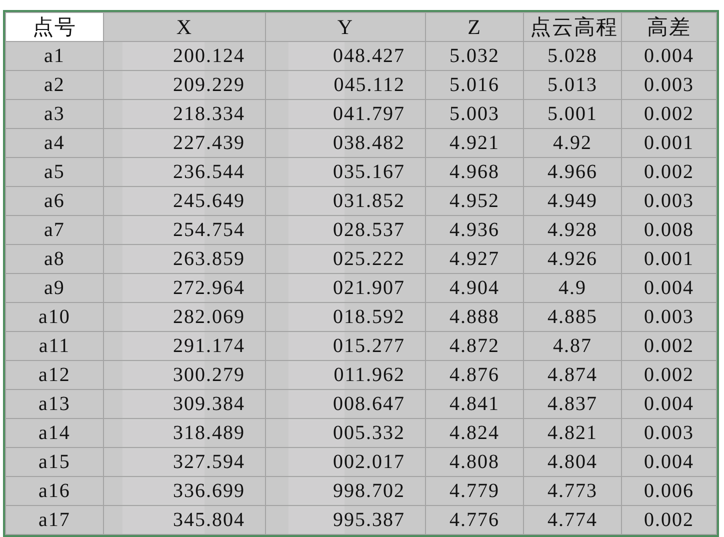  What do you see at coordinates (573, 143) in the screenshot?
I see `table-cell: 4.92` at bounding box center [573, 143].